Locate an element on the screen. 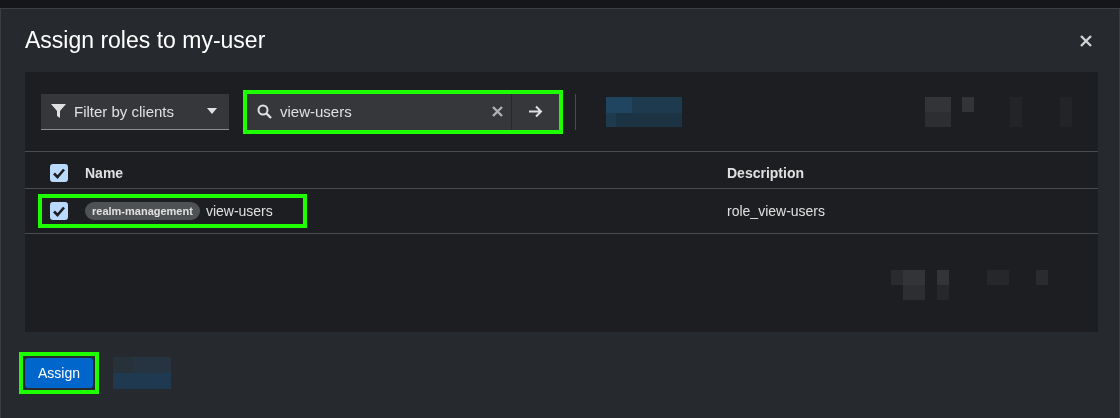 Image resolution: width=1120 pixels, height=418 pixels. assign-button: Assign is located at coordinates (59, 373).